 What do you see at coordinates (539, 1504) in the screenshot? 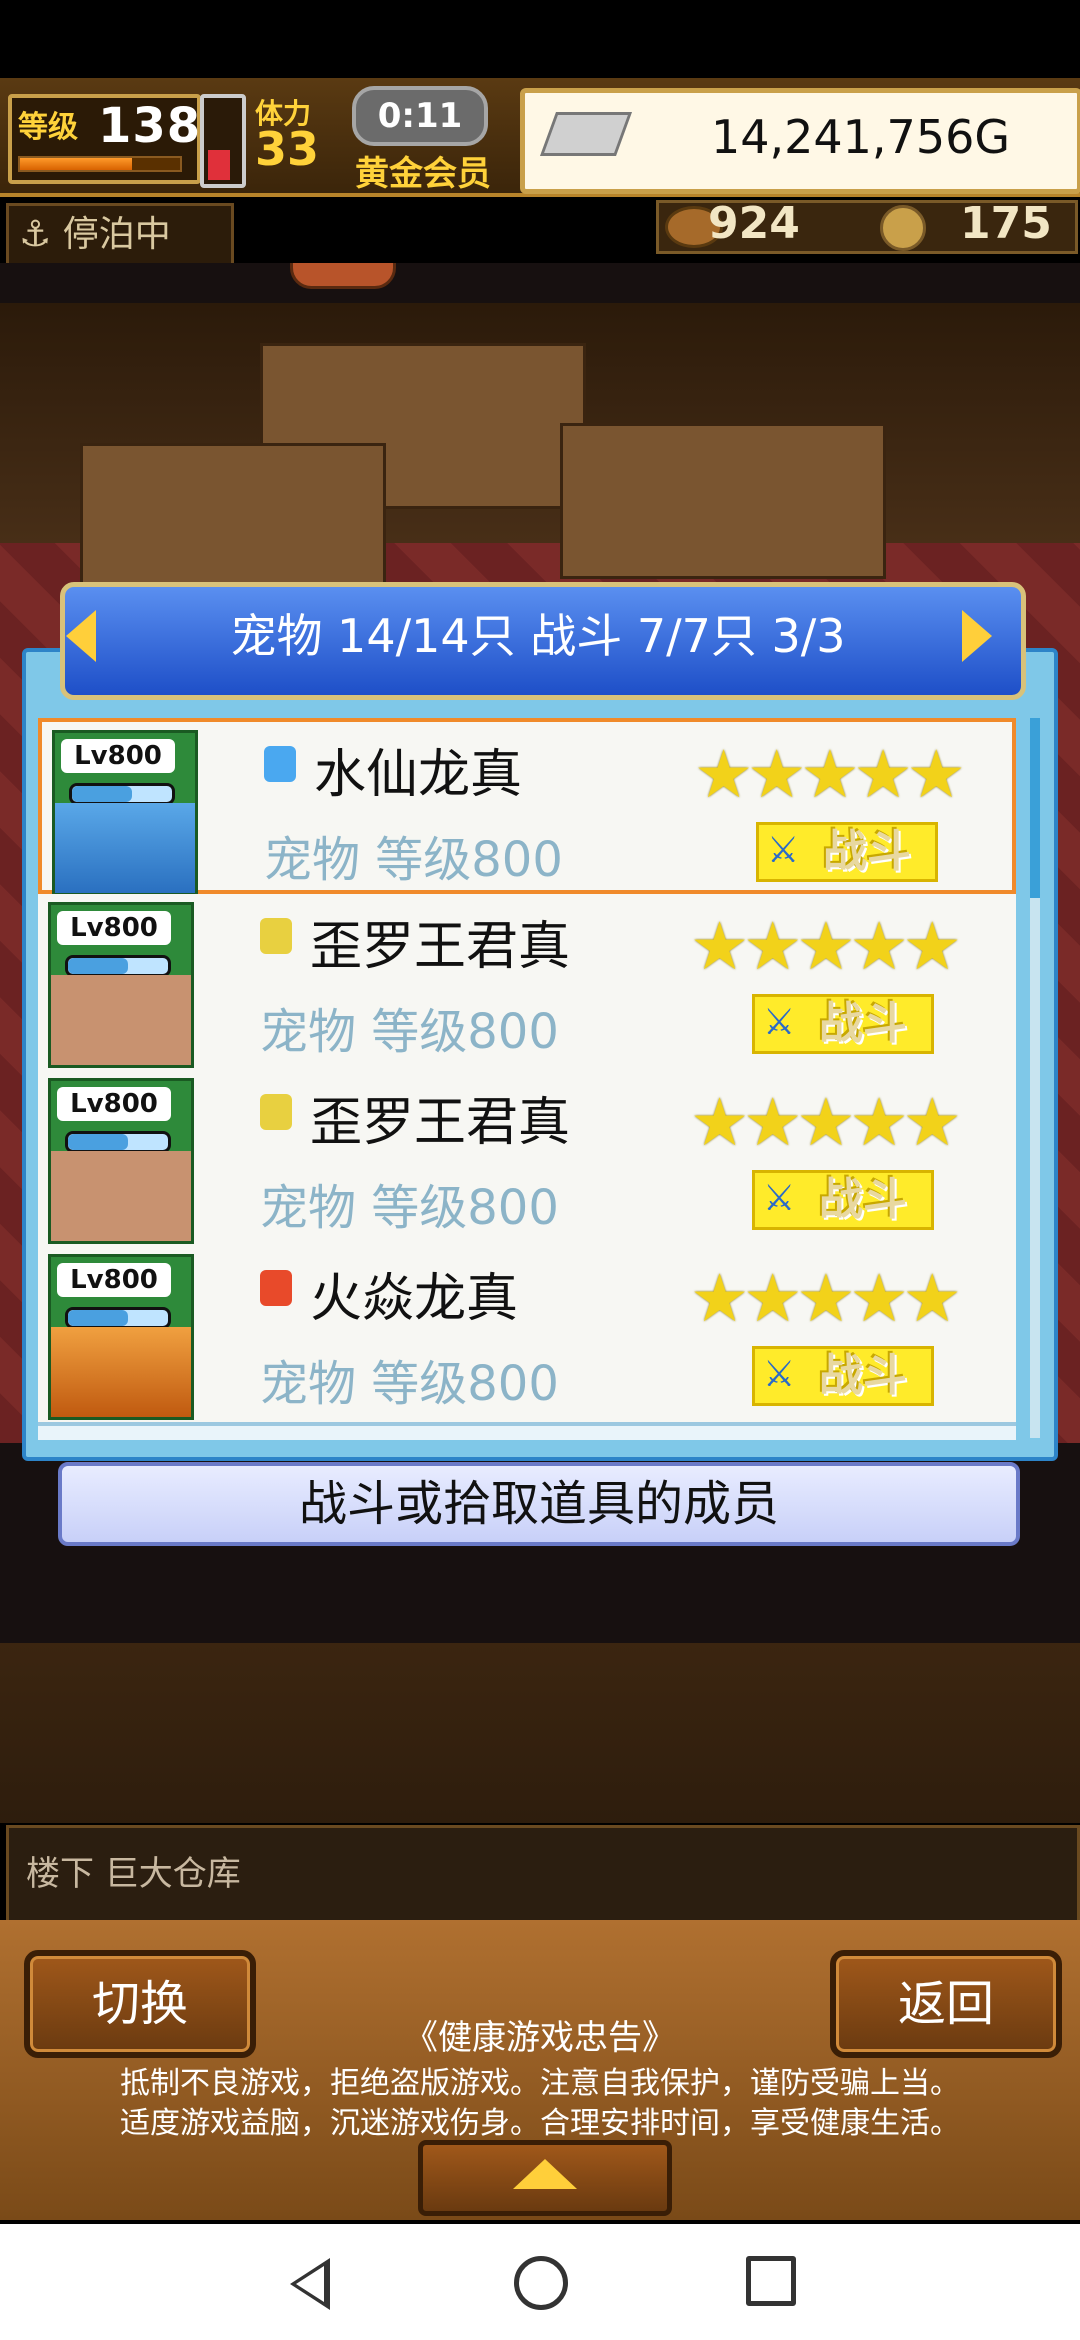
I see `panel-caption: 战斗或拾取道具的成员` at bounding box center [539, 1504].